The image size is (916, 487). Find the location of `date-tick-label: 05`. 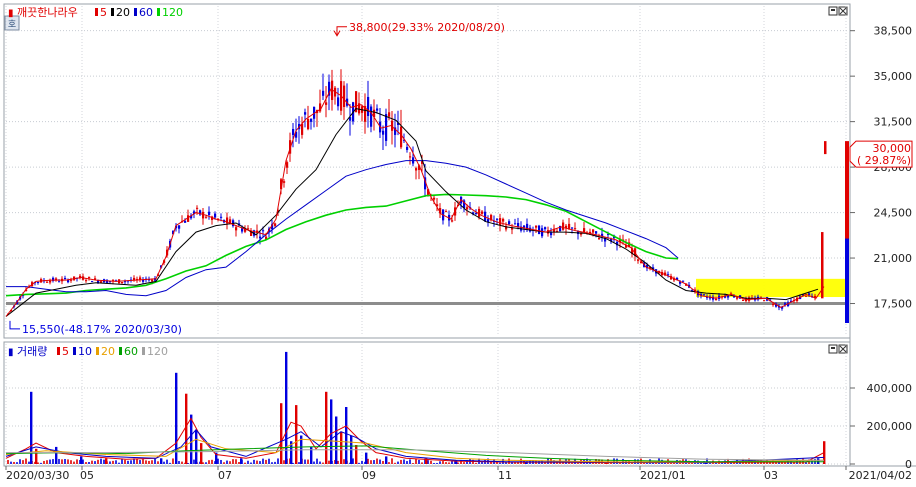

date-tick-label: 05 is located at coordinates (87, 475).